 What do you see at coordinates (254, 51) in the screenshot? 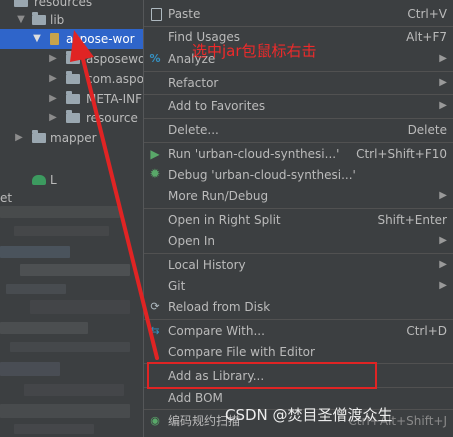
I see `annotation-text: 选中jar包鼠标右击` at bounding box center [254, 51].